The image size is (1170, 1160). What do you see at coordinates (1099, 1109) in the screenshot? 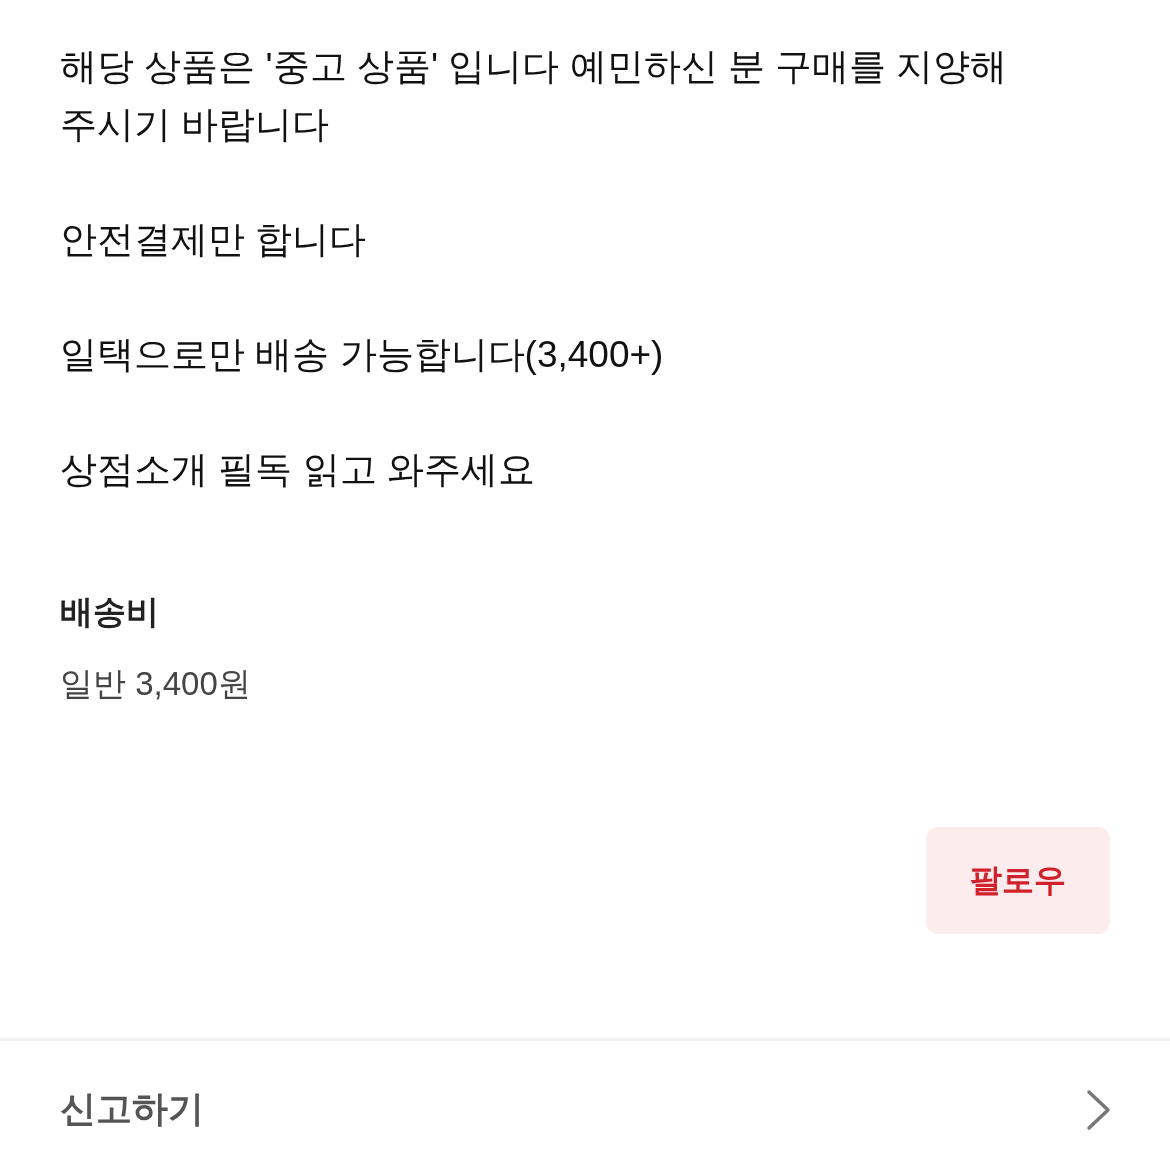
I see `chevron-right-icon` at bounding box center [1099, 1109].